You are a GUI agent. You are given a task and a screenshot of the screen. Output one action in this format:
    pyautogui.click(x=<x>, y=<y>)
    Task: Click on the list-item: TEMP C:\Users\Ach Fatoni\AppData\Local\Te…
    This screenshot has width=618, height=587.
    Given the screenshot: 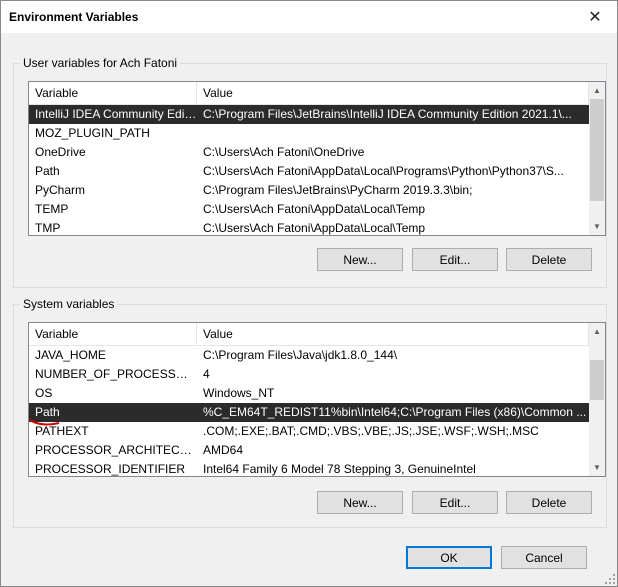 What is the action you would take?
    pyautogui.click(x=309, y=209)
    